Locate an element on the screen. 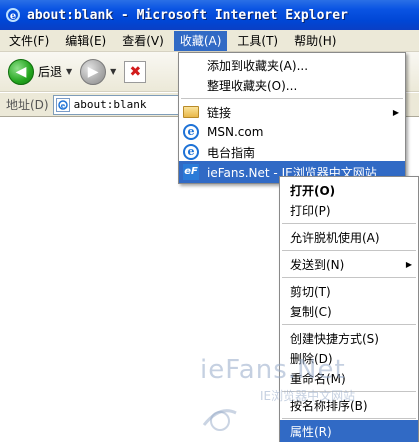  ctx-sort-by-name: 按名称排序(B) is located at coordinates (349, 405).